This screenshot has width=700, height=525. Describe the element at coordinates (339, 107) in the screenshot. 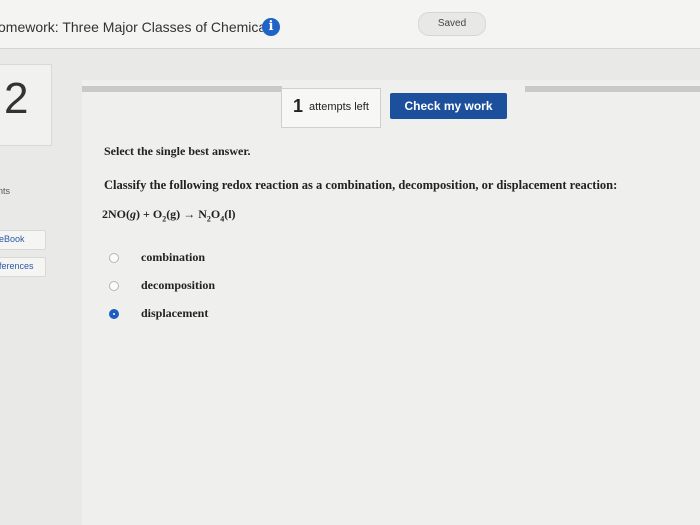

I see `attempts-label: attempts left` at that location.